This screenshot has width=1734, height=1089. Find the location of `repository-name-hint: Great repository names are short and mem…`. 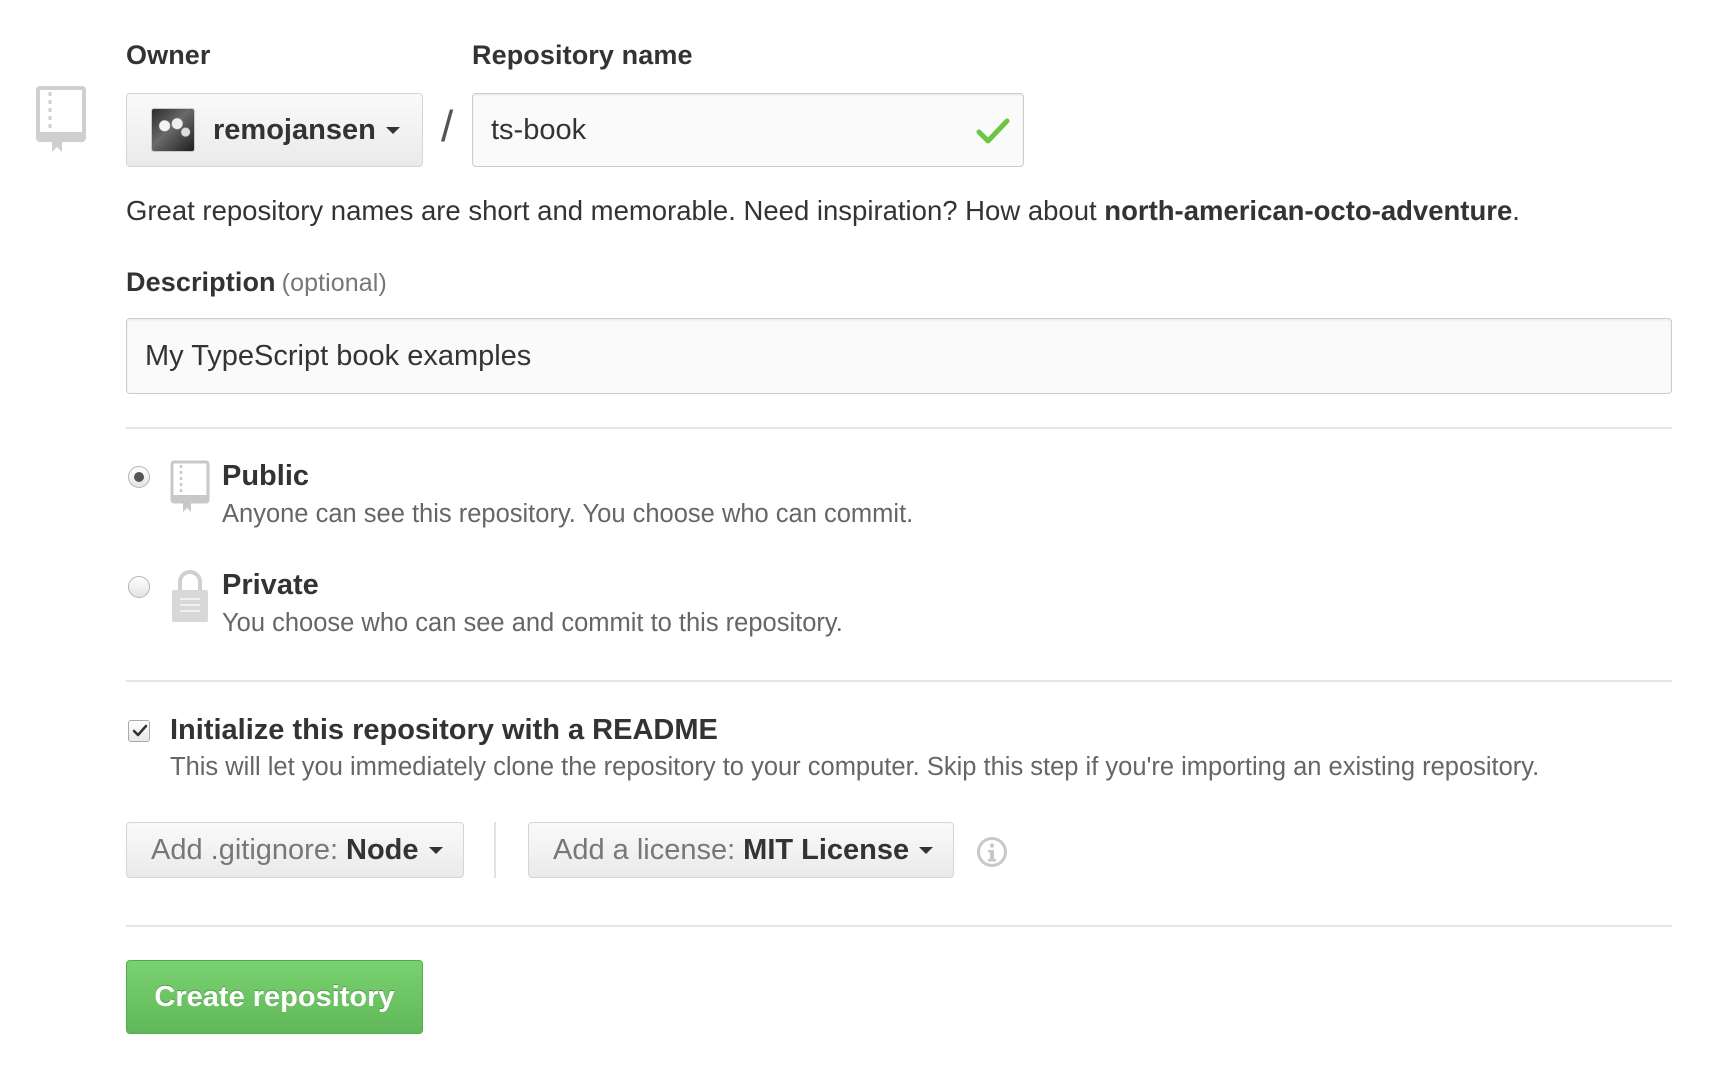

repository-name-hint: Great repository names are short and mem… is located at coordinates (823, 211).